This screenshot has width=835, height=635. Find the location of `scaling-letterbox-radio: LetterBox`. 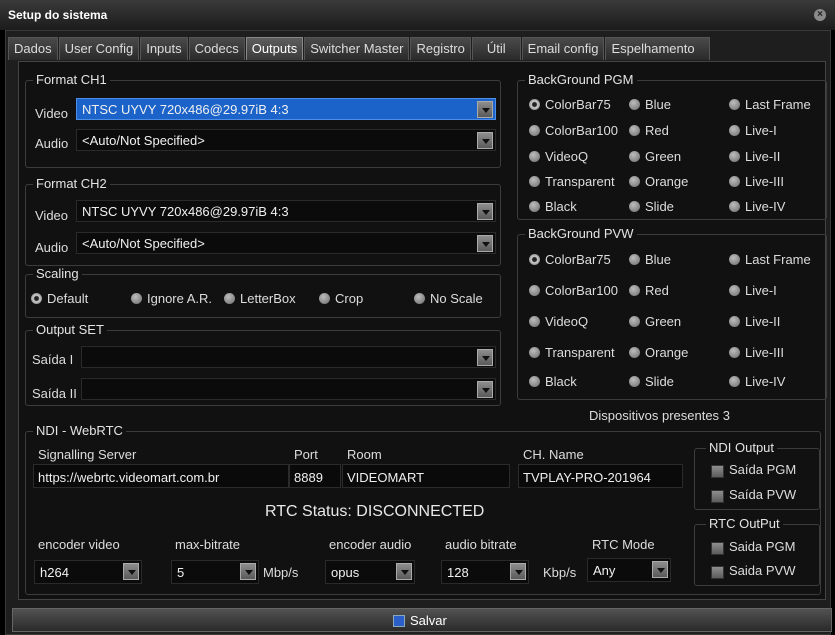

scaling-letterbox-radio: LetterBox is located at coordinates (260, 298).